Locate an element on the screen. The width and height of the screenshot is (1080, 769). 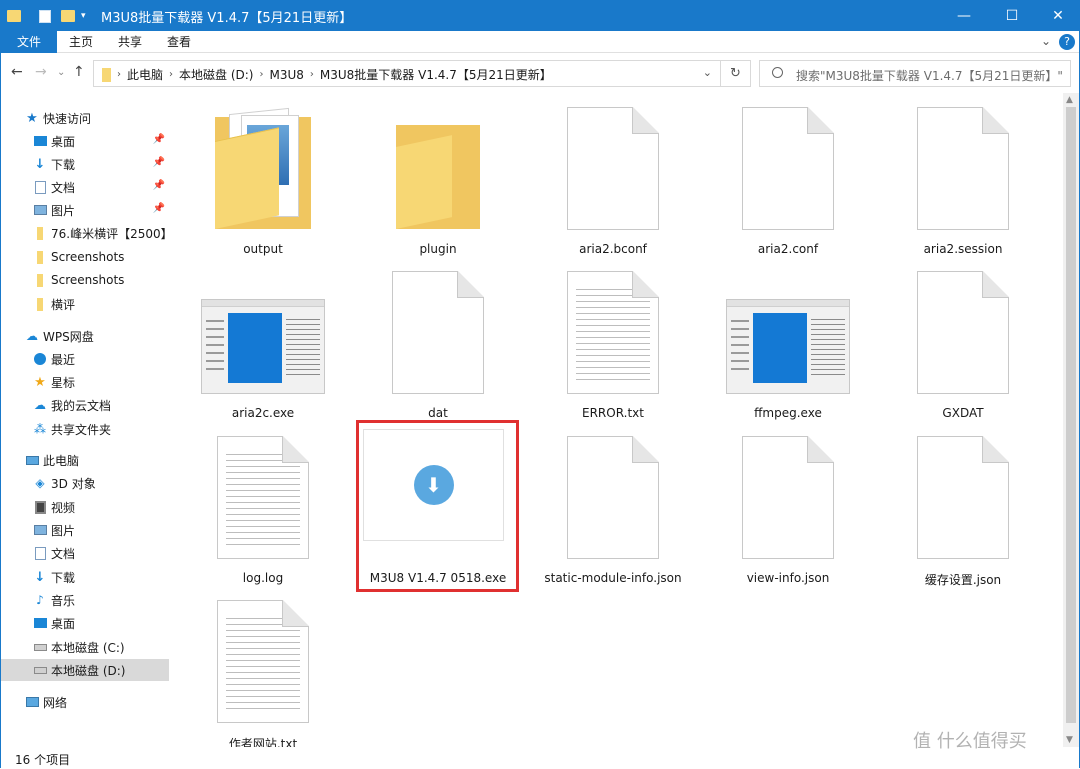
sidebar-item-wps-cloud: ☁ WPS网盘 is located at coordinates (85, 336).